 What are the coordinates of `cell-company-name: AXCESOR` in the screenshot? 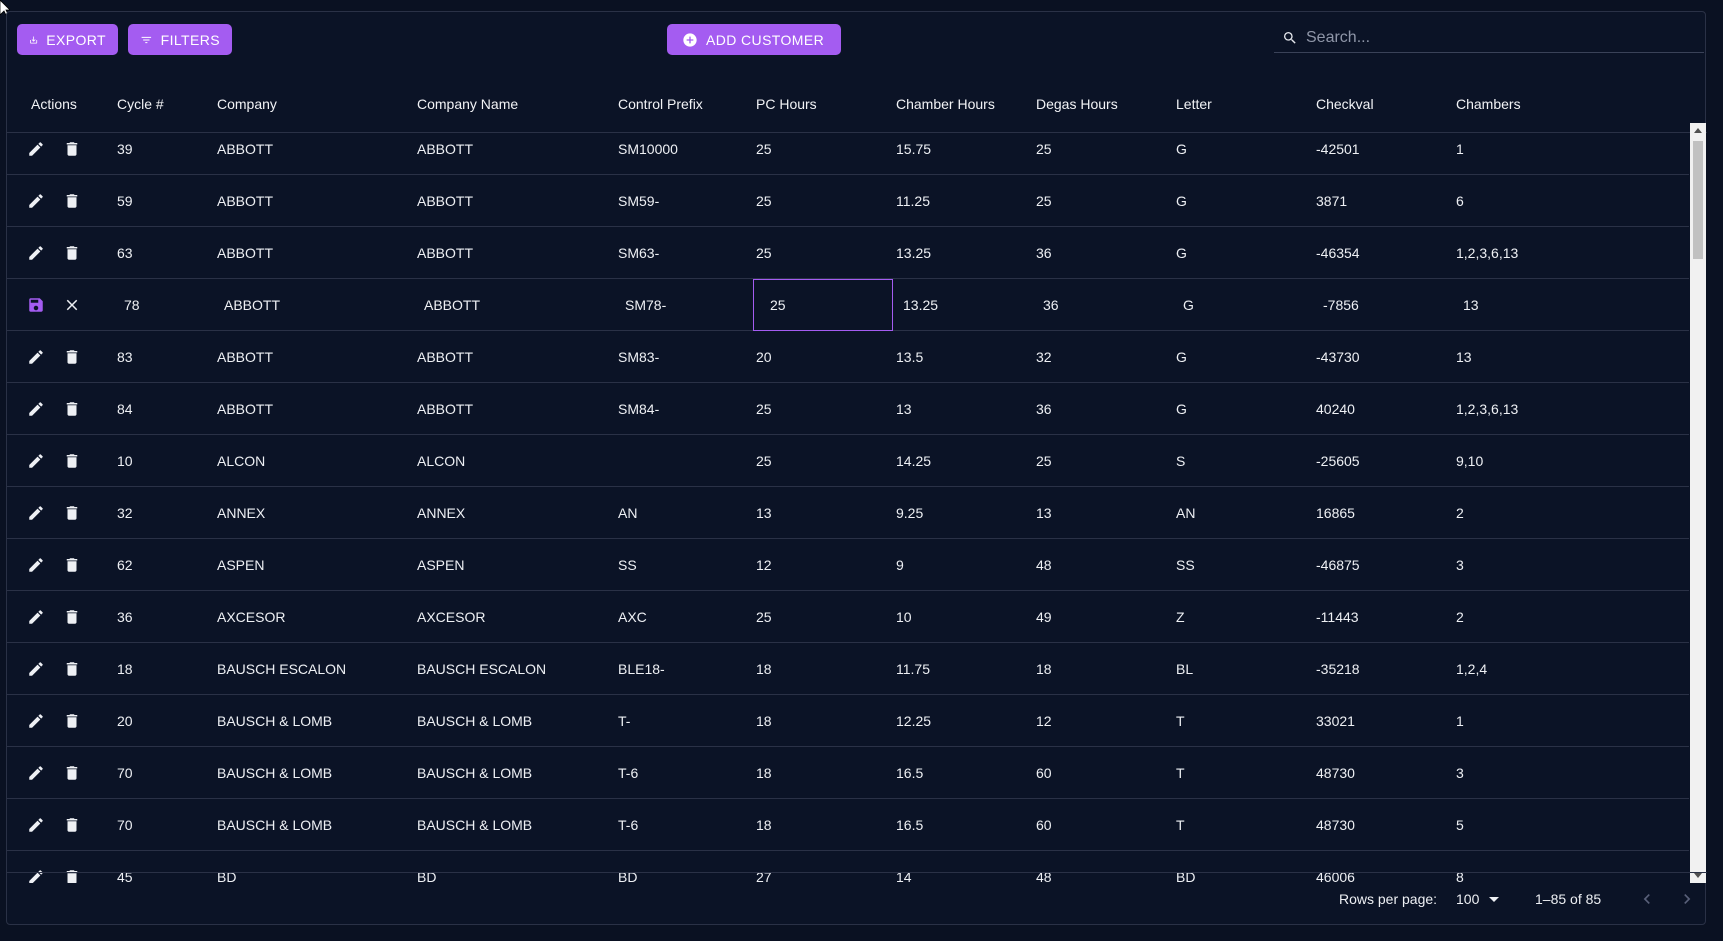 It's located at (451, 617).